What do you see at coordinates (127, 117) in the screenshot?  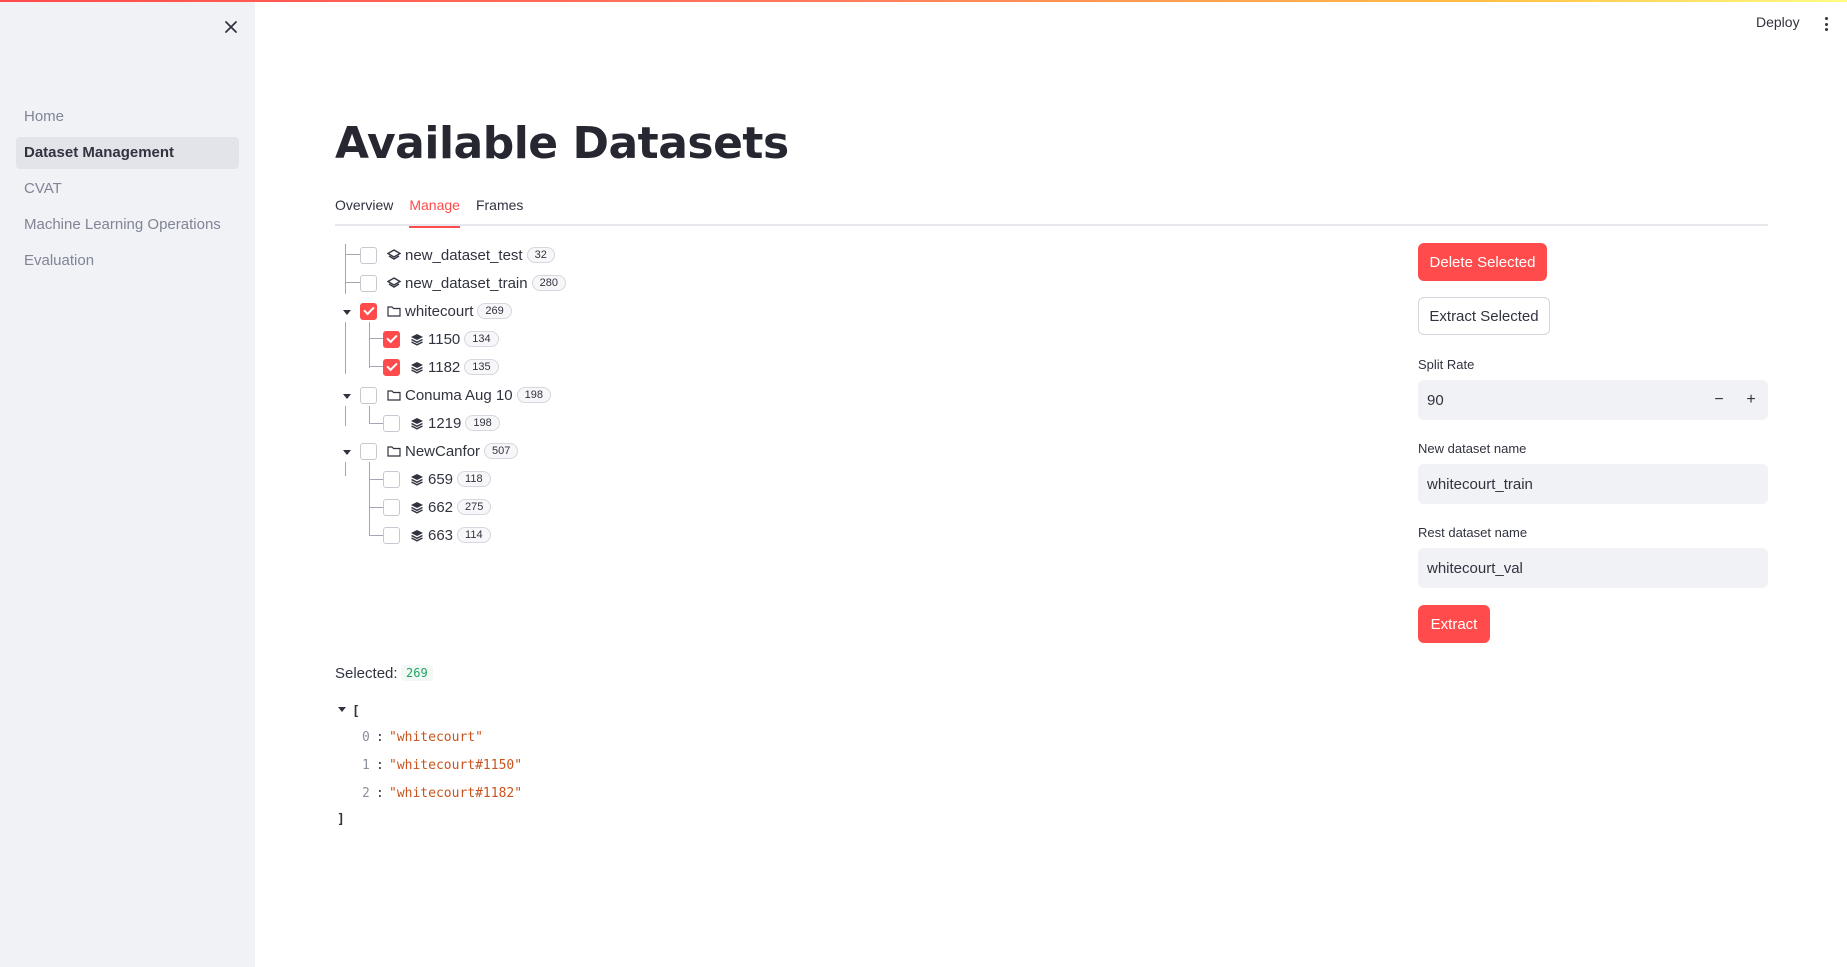 I see `sidebar-item-home: Home` at bounding box center [127, 117].